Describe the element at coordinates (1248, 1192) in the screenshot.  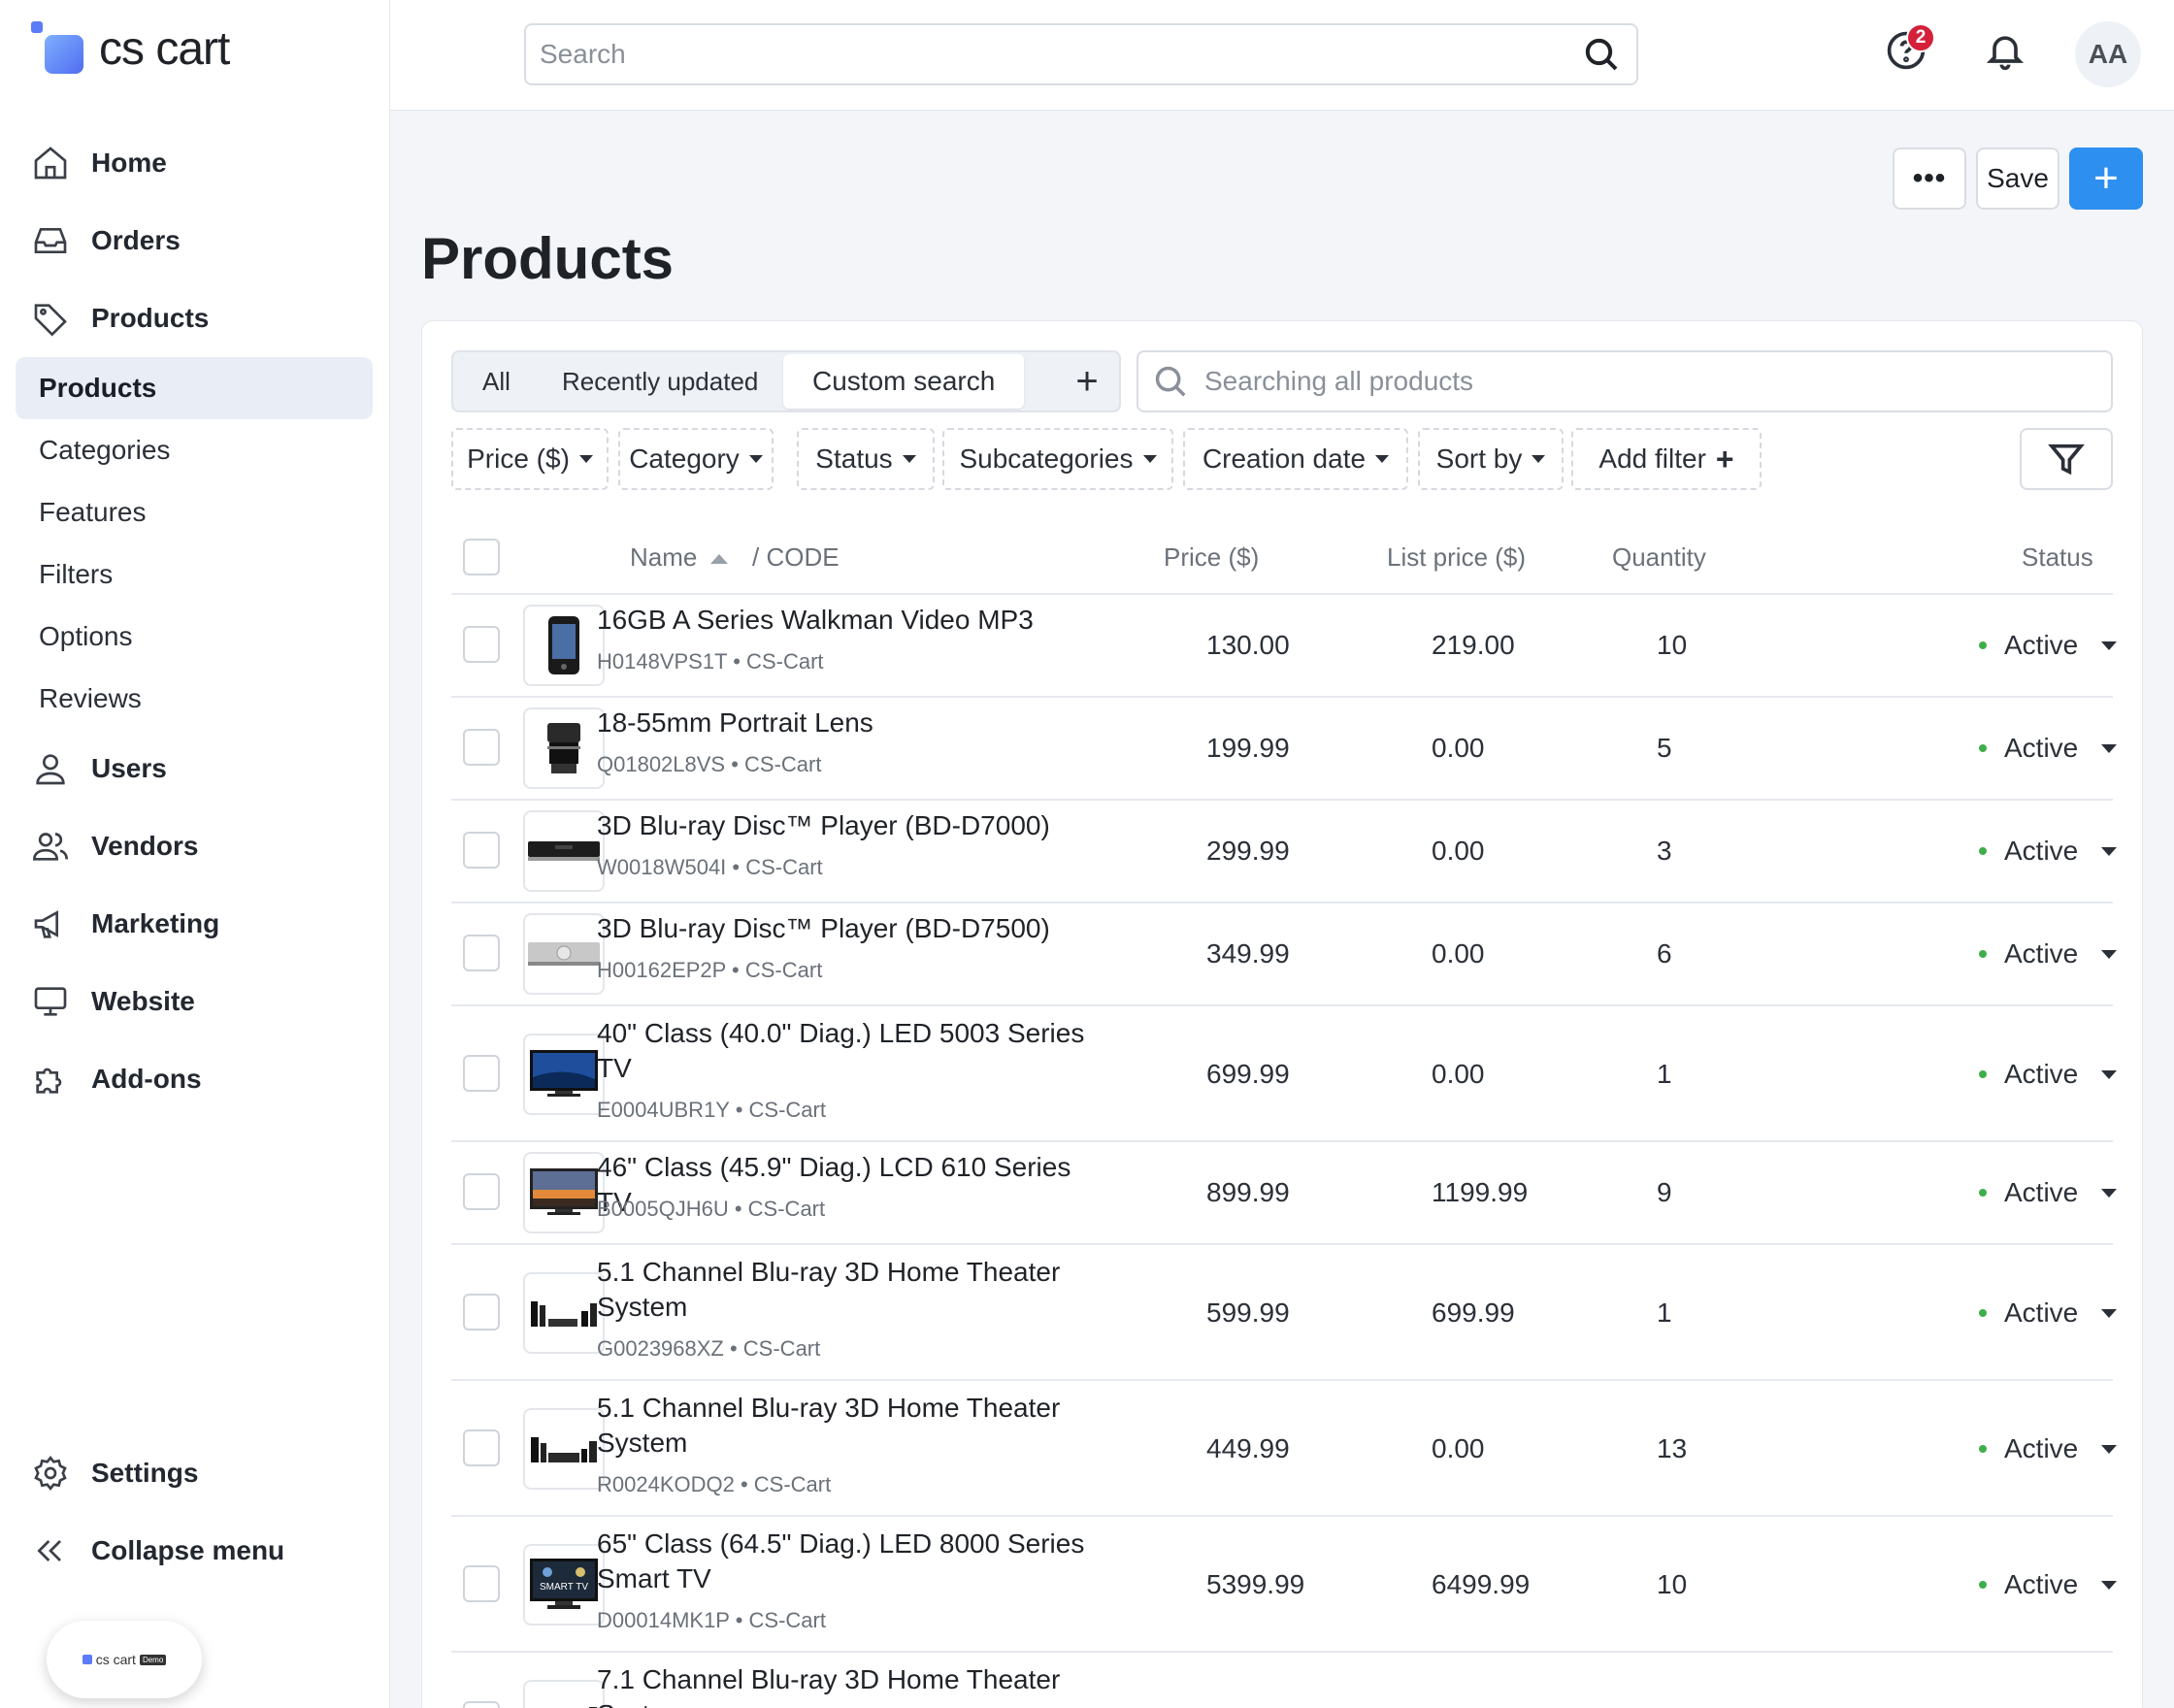
I see `product-price: 899.99` at that location.